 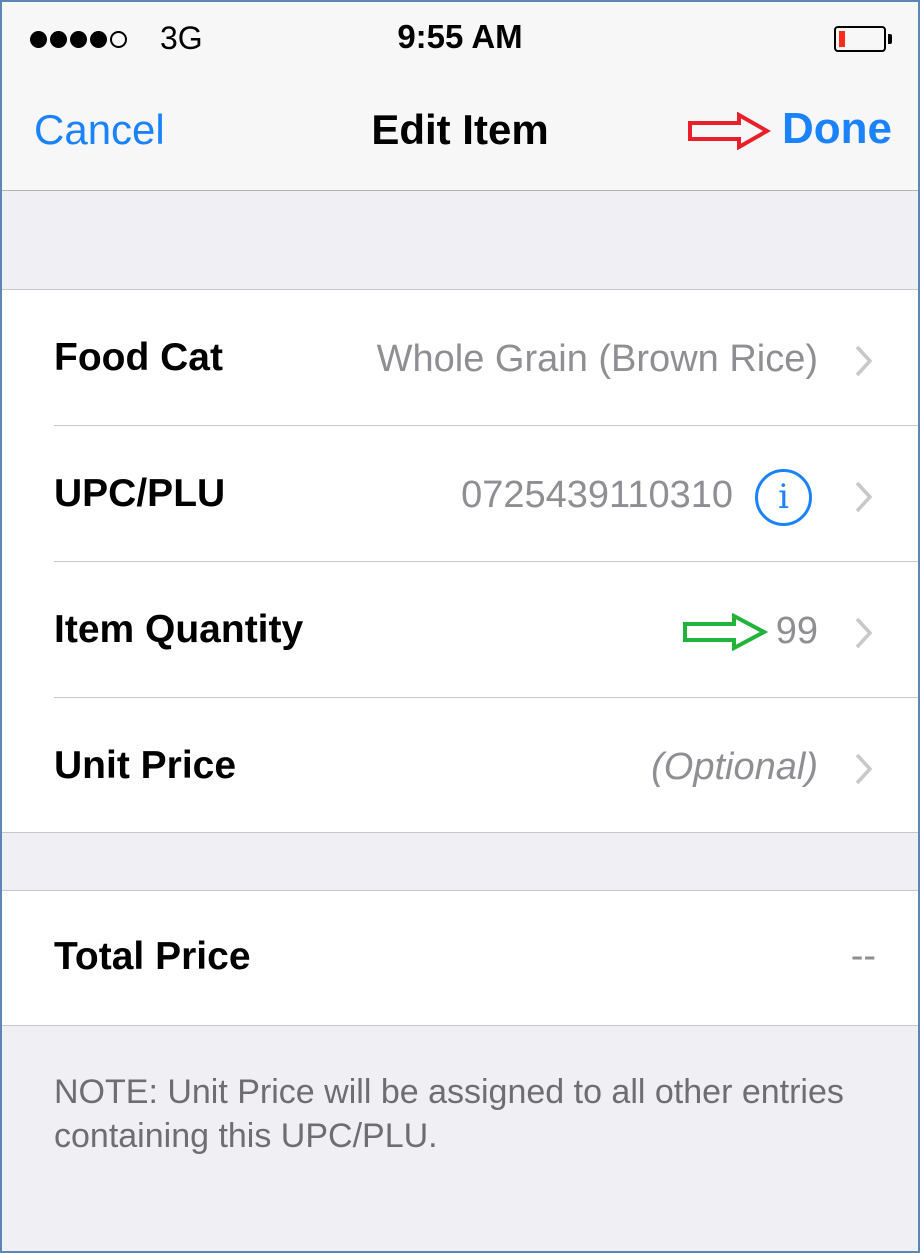 What do you see at coordinates (796, 631) in the screenshot?
I see `item-quantity-value: 99` at bounding box center [796, 631].